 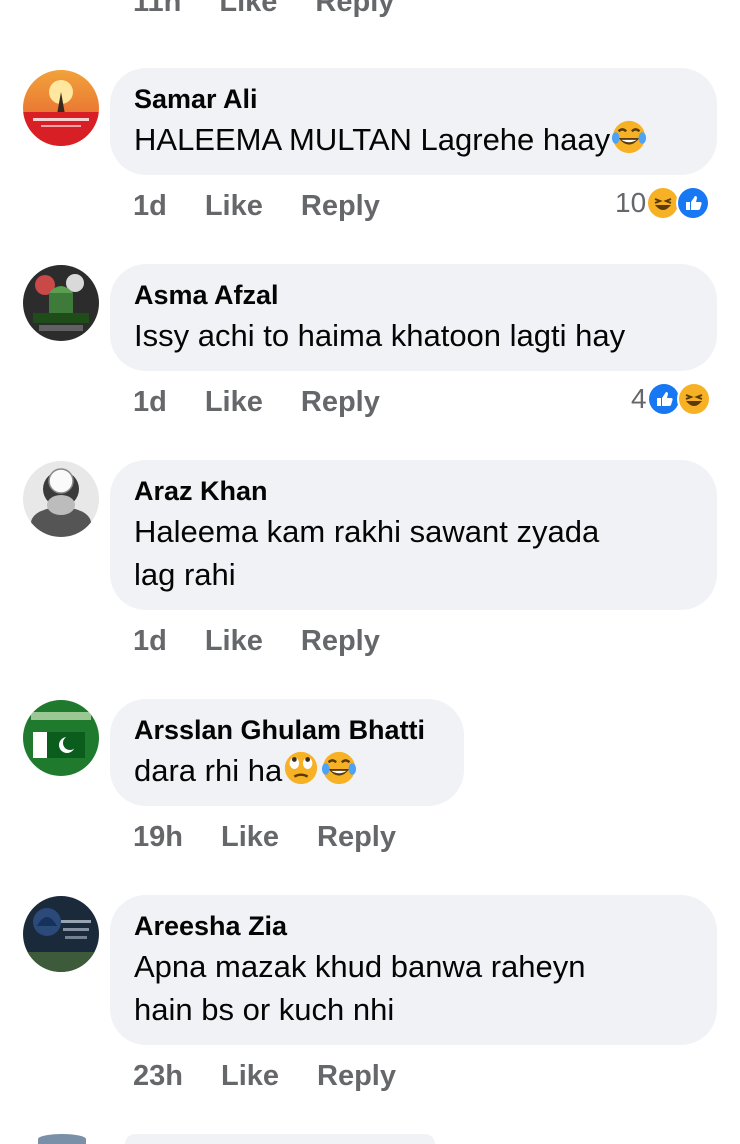 I want to click on comment-text-line: Haleema kam rakhi sawant zyada, so click(x=367, y=531).